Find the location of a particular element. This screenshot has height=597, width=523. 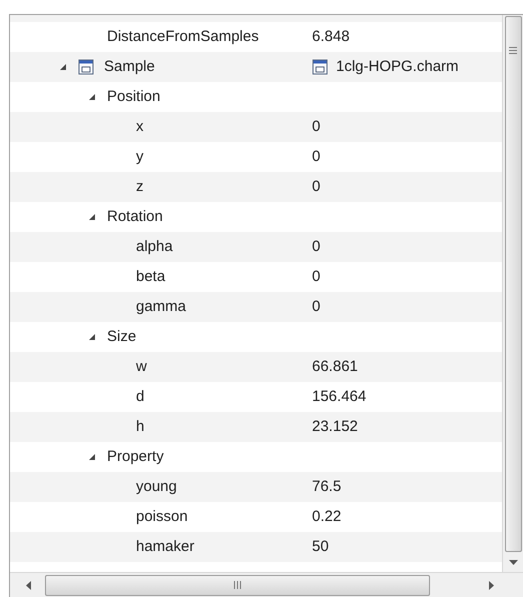

property-value: 156.464 is located at coordinates (339, 396).